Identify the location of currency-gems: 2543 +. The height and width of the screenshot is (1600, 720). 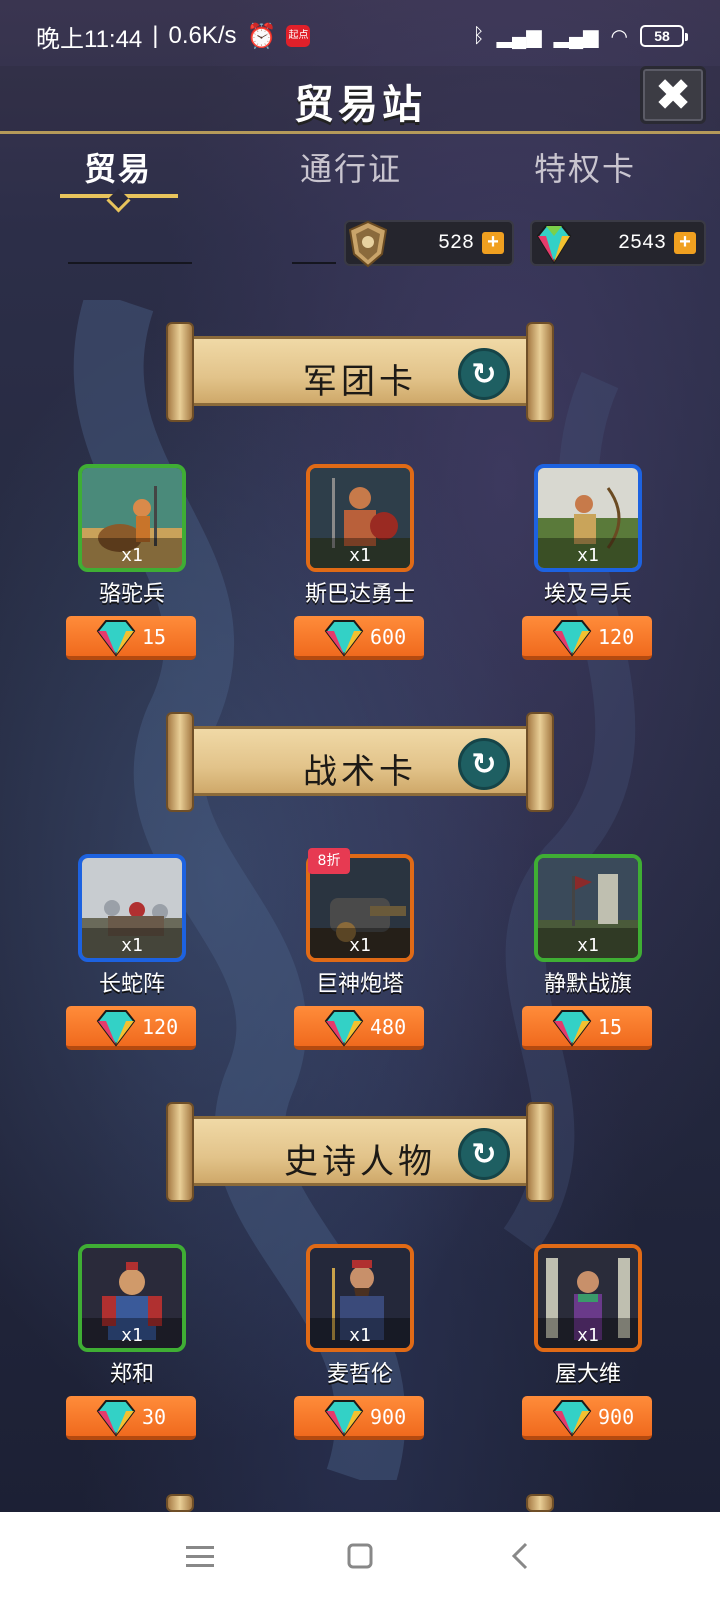
(618, 243).